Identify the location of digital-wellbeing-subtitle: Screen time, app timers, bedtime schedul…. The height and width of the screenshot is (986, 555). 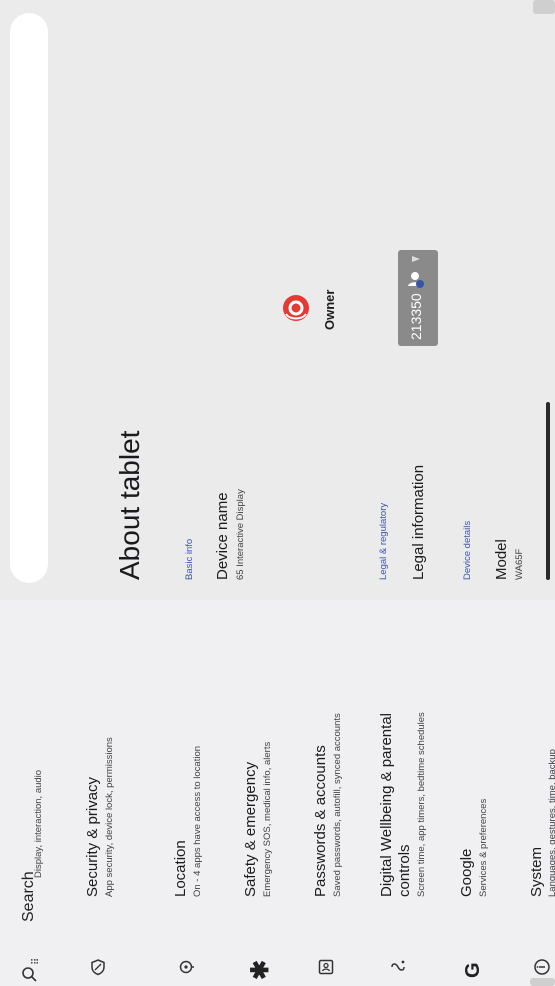
(421, 804).